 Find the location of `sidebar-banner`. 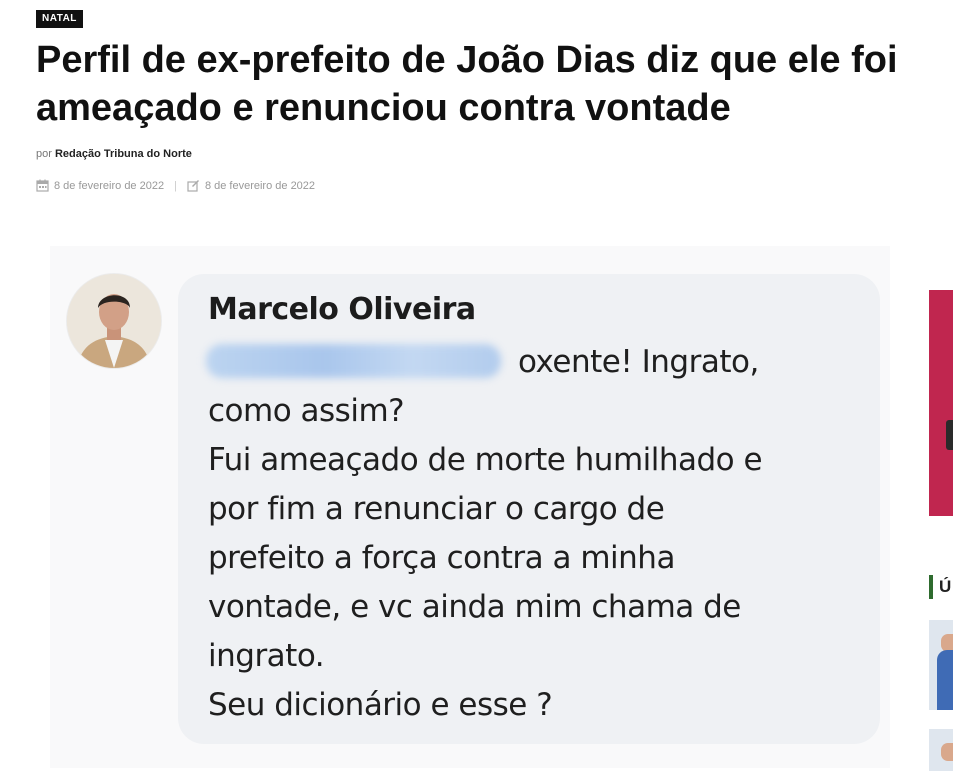

sidebar-banner is located at coordinates (941, 403).